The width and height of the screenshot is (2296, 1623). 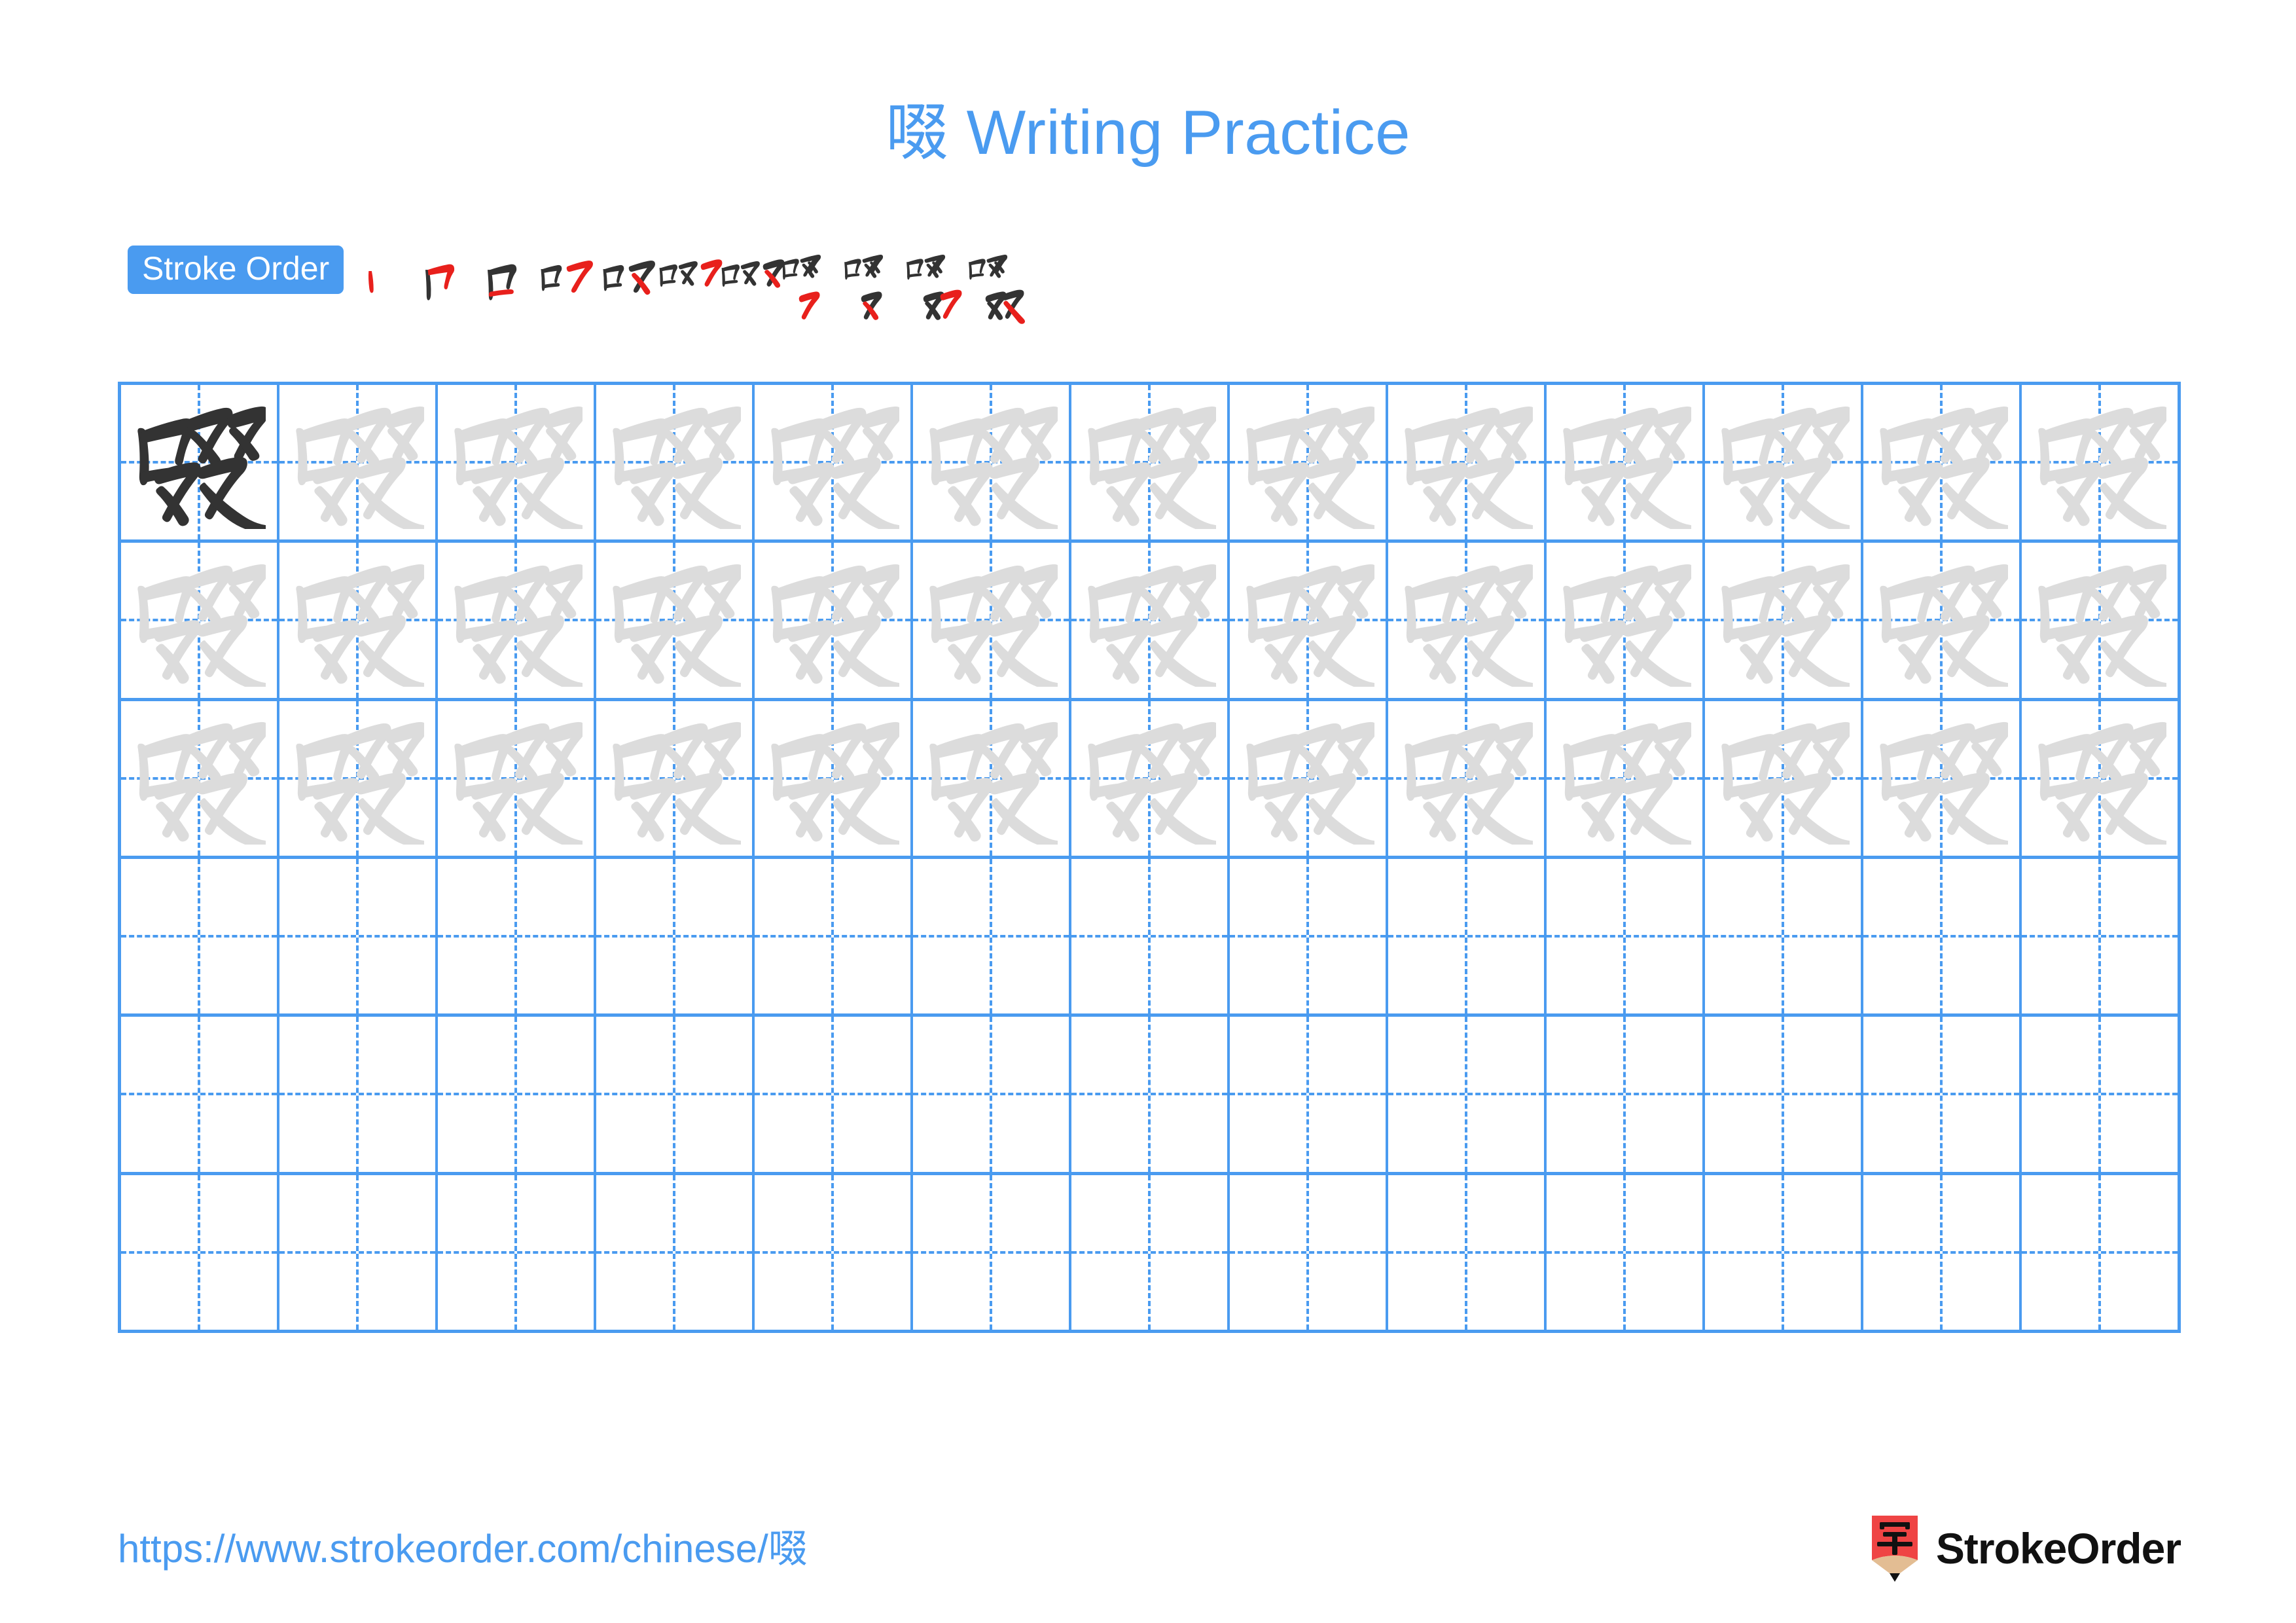 I want to click on practice-grid-row, so click(x=1149, y=622).